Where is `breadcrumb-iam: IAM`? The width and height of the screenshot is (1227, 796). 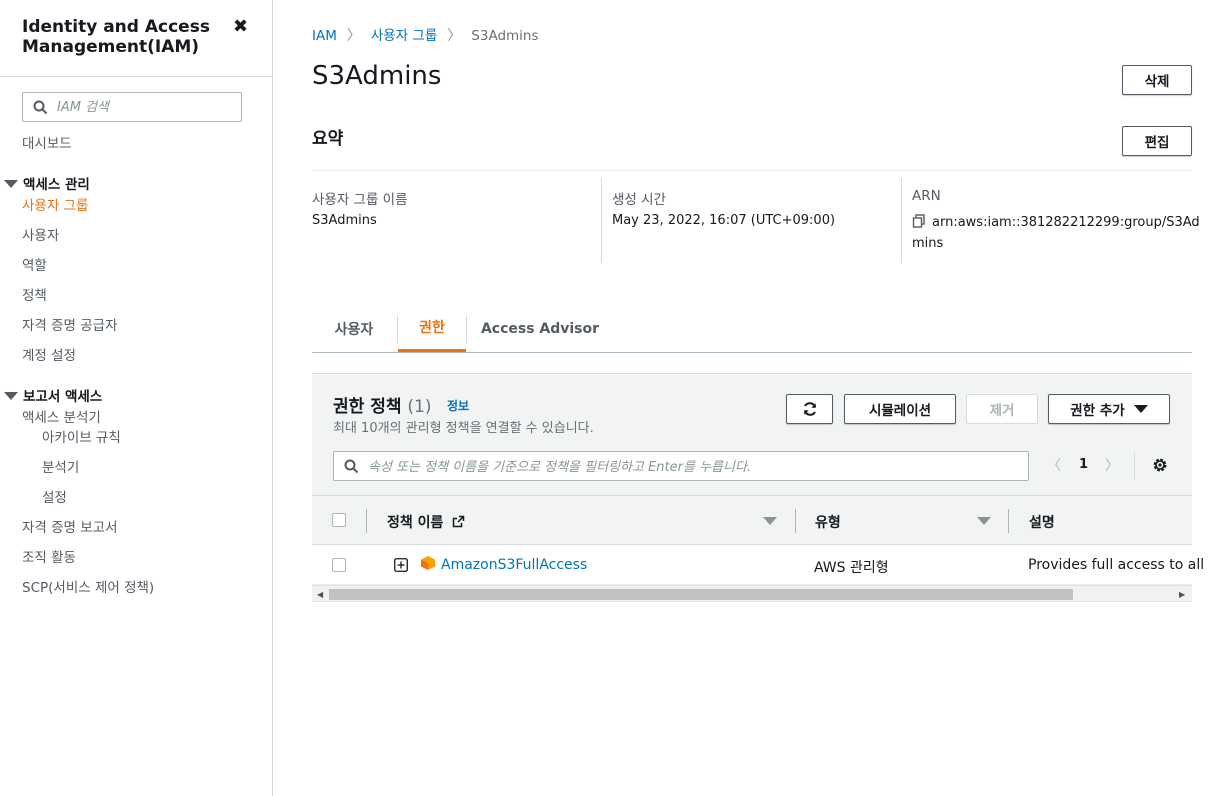
breadcrumb-iam: IAM is located at coordinates (324, 36).